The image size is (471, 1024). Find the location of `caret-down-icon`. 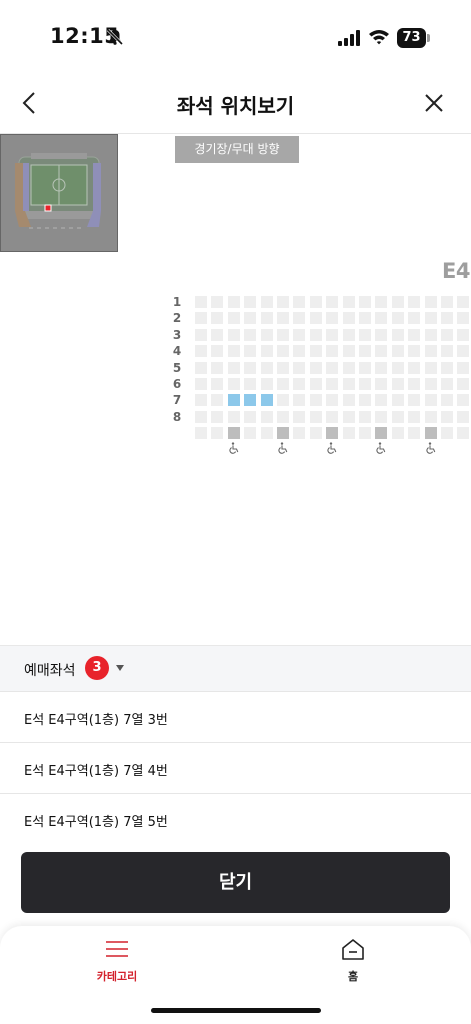

caret-down-icon is located at coordinates (120, 668).